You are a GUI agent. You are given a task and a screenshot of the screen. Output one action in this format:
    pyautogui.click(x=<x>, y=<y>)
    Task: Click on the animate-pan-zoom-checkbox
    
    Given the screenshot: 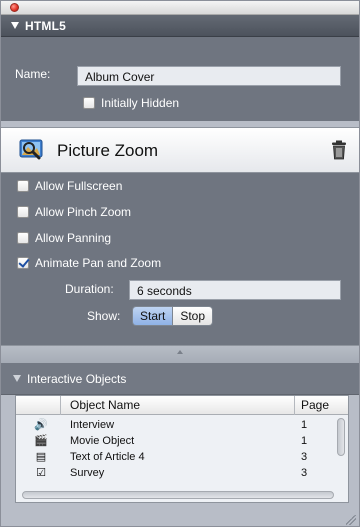 What is the action you would take?
    pyautogui.click(x=23, y=263)
    